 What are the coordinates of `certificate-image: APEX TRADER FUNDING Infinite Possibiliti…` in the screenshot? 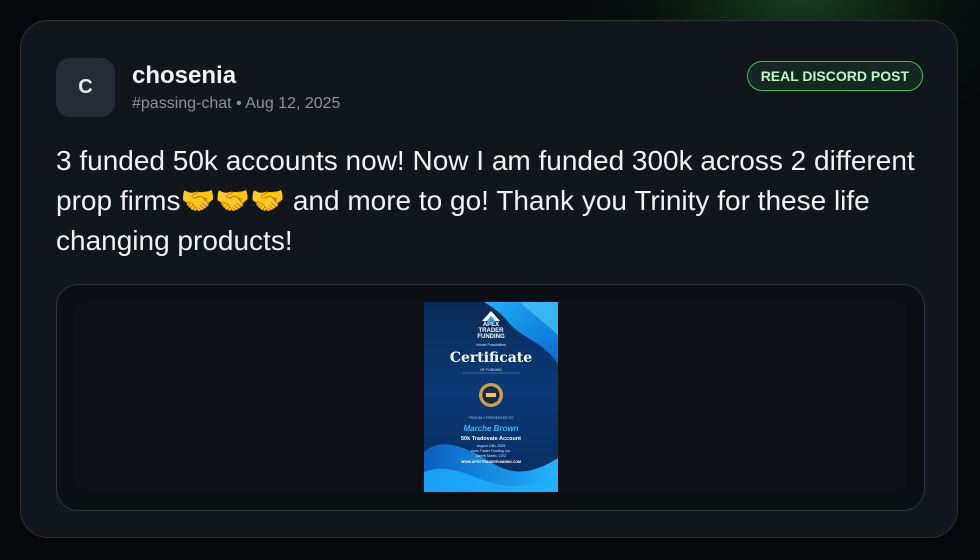 It's located at (491, 397).